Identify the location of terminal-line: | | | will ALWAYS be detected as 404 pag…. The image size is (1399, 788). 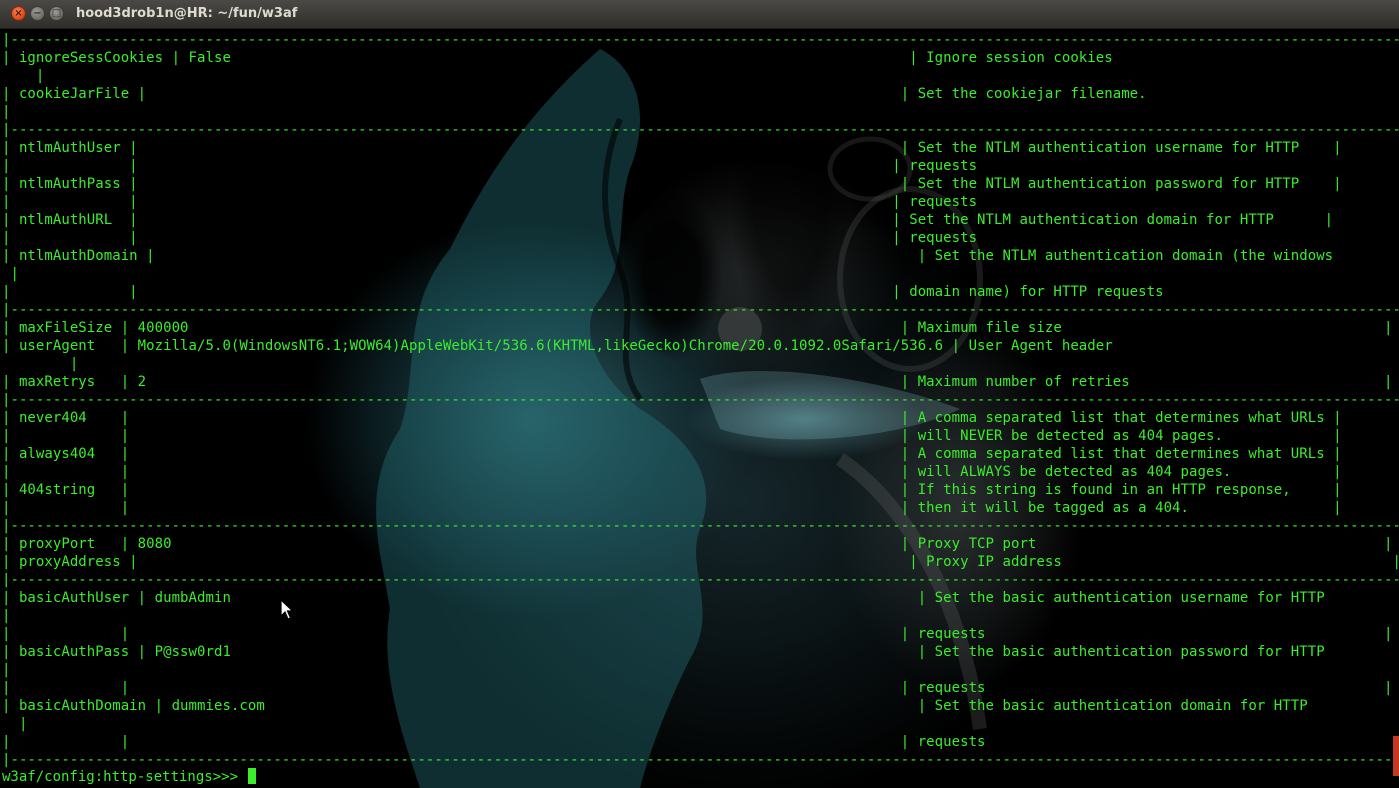
(672, 472).